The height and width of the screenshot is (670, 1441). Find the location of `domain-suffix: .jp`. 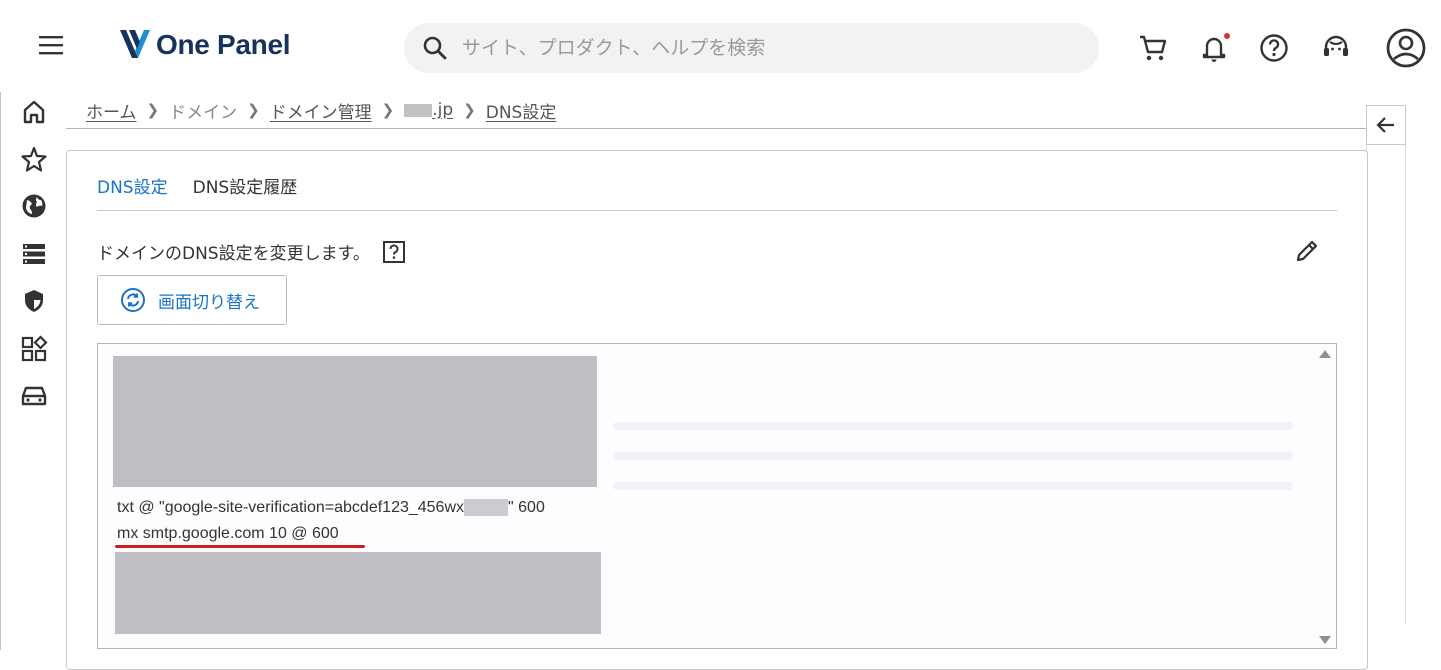

domain-suffix: .jp is located at coordinates (443, 110).